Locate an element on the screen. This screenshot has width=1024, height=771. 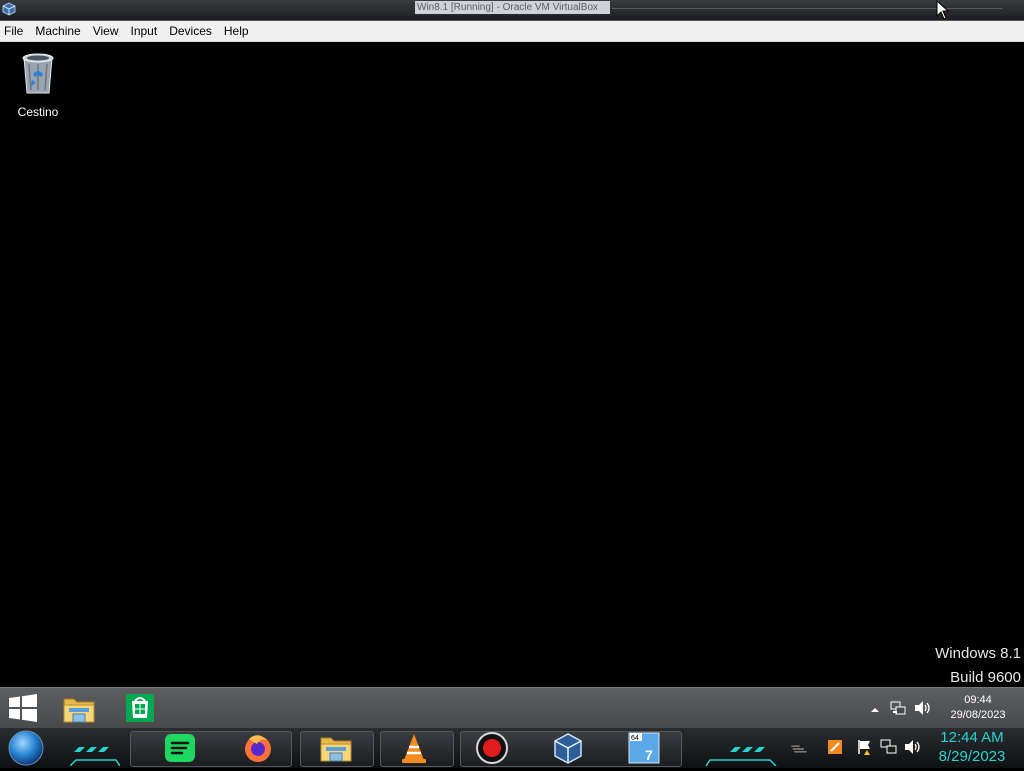
recycle-bin-icon is located at coordinates (38, 76).